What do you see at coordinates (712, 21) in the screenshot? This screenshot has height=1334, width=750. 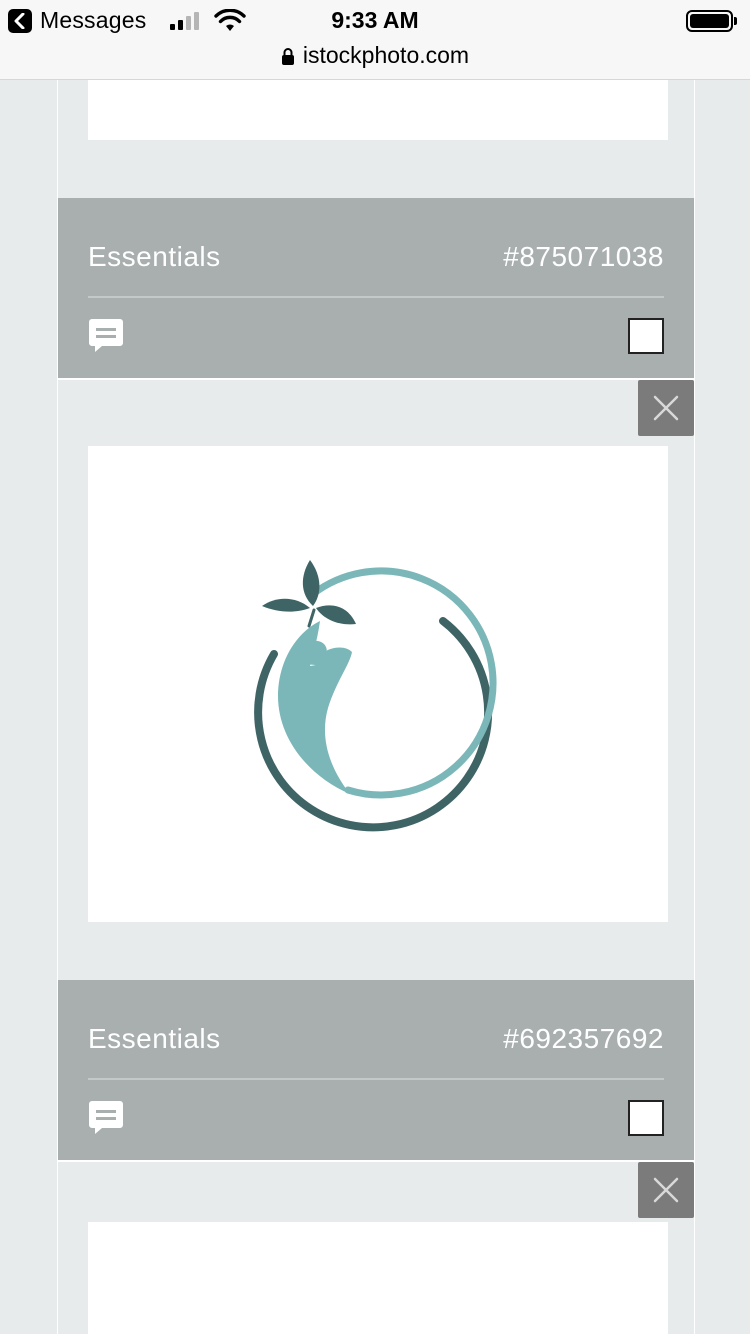 I see `battery-icon` at bounding box center [712, 21].